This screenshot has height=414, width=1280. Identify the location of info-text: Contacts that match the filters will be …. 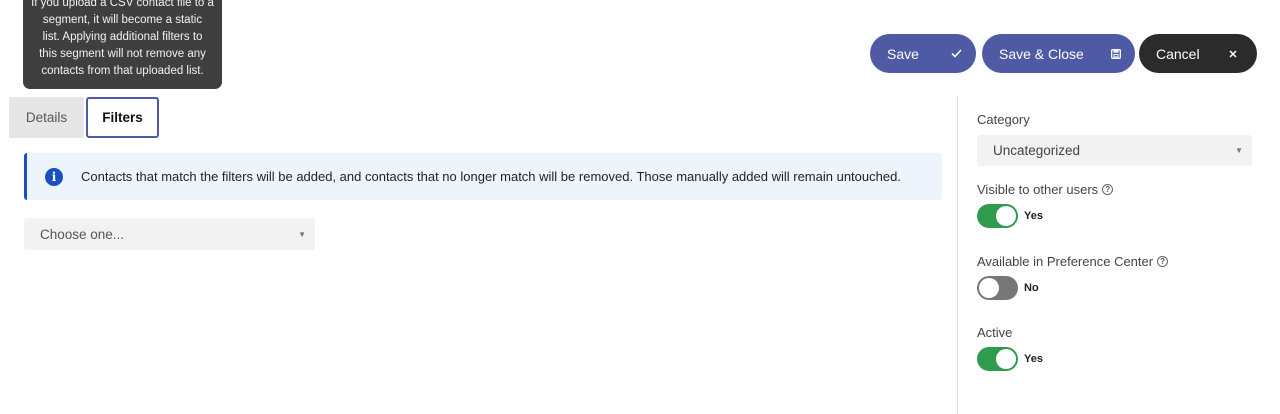
(491, 176).